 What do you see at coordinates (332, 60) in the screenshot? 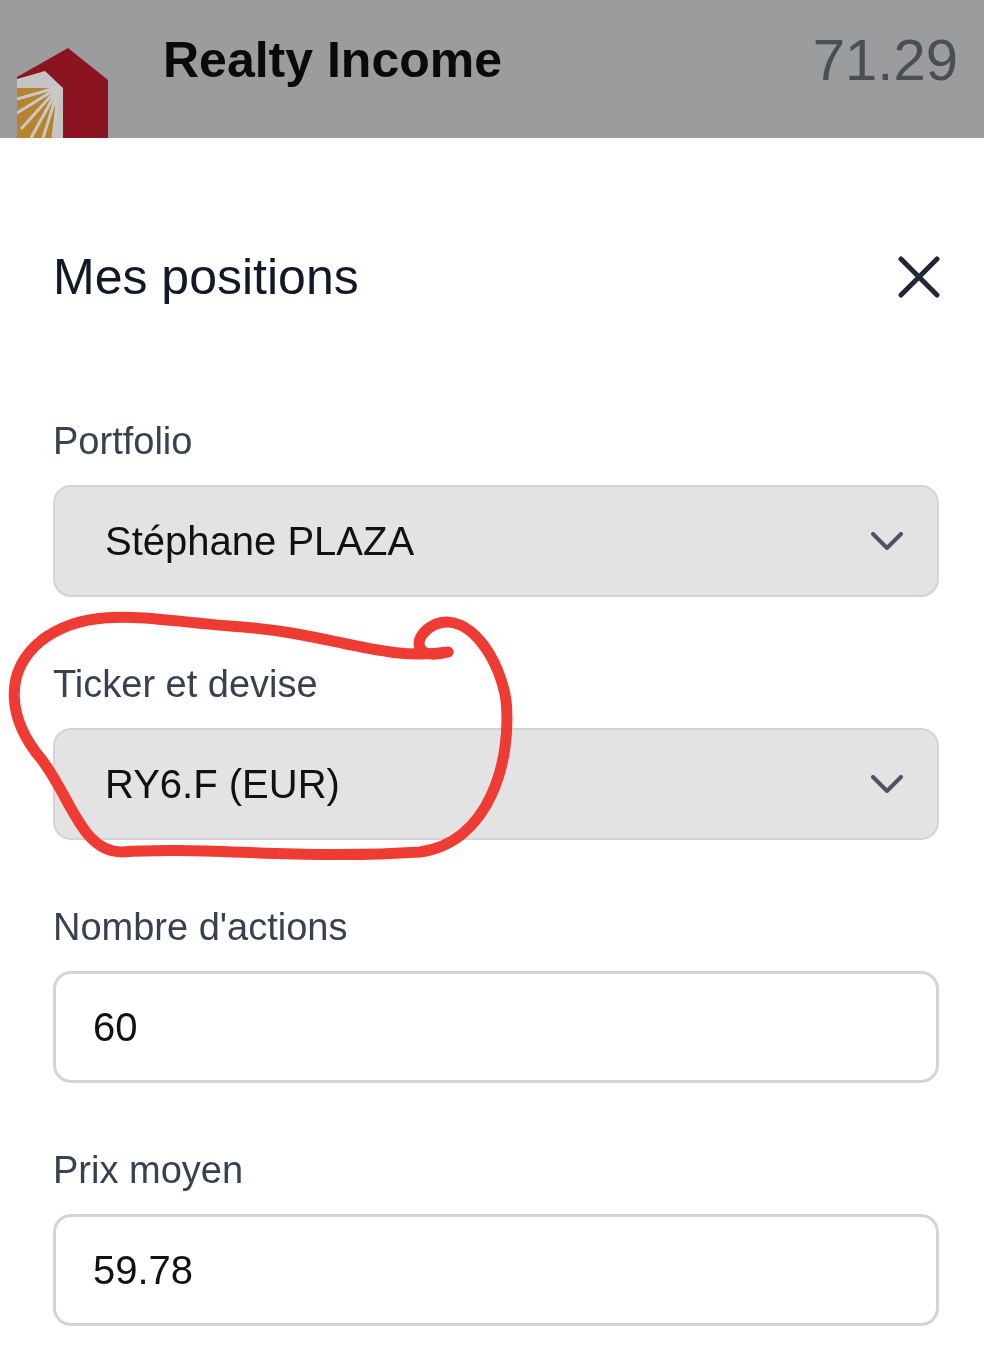
I see `company-name: Realty Income` at bounding box center [332, 60].